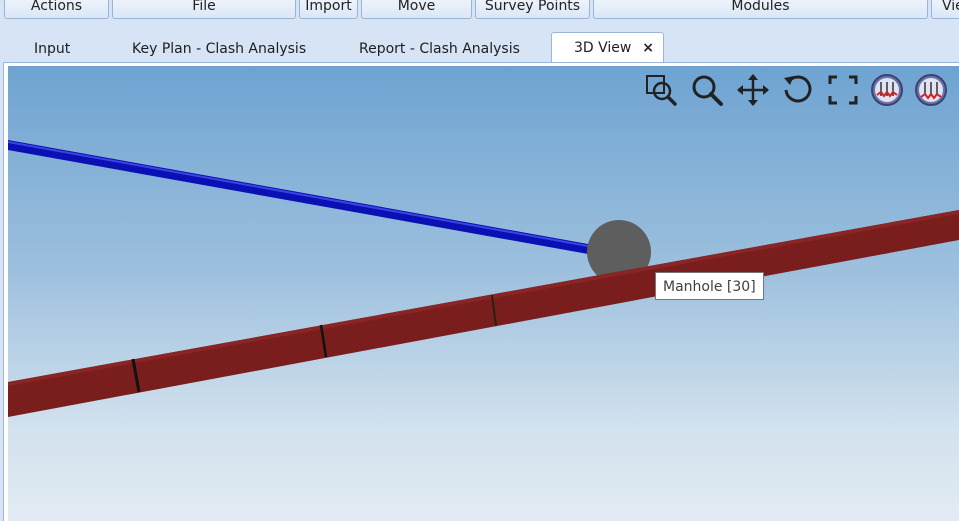  What do you see at coordinates (931, 90) in the screenshot?
I see `profile-down-icon` at bounding box center [931, 90].